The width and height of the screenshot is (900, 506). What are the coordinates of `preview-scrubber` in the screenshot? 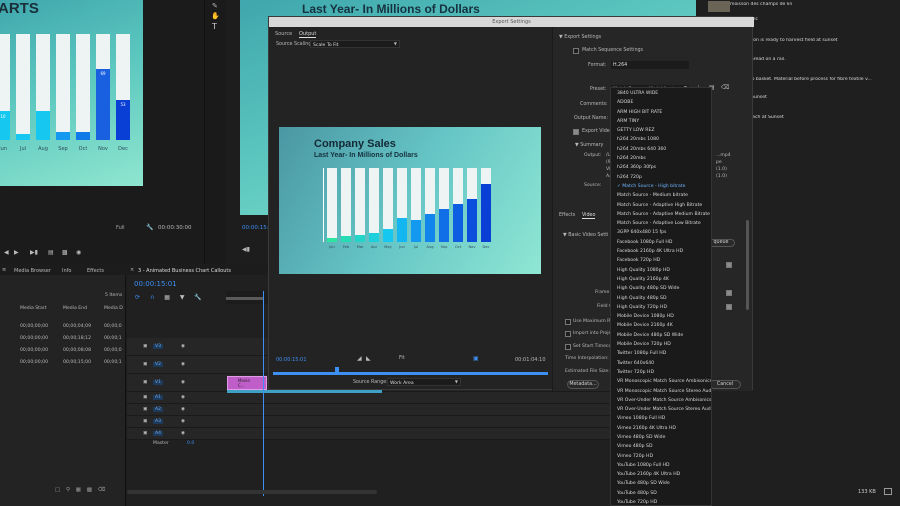 It's located at (410, 373).